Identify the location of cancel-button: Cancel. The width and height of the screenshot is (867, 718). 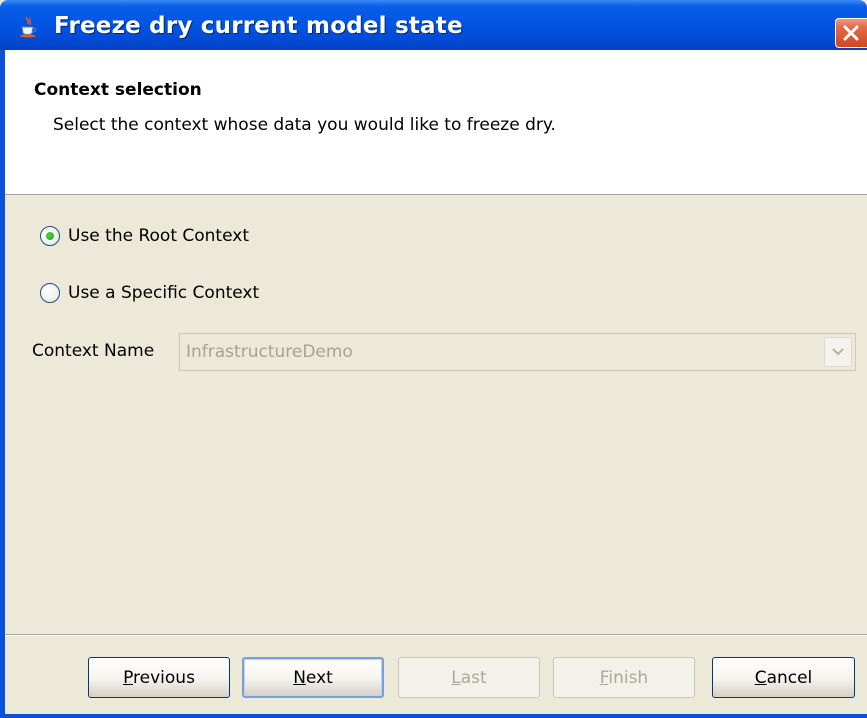
(783, 677).